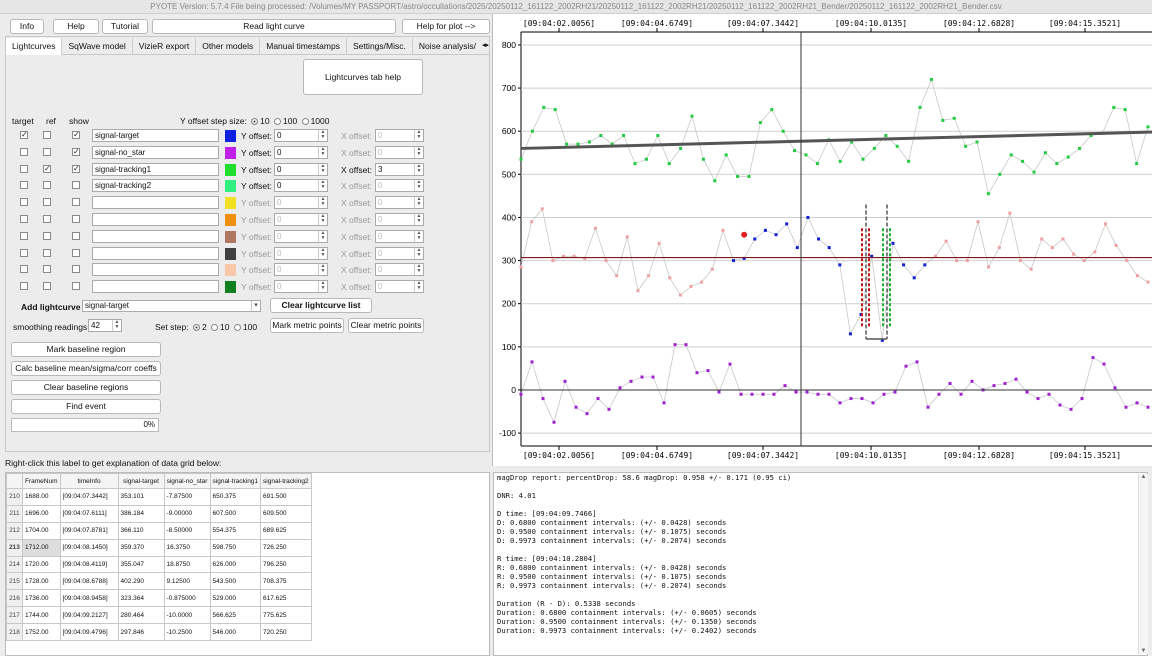  What do you see at coordinates (14, 632) in the screenshot?
I see `table-cell: 218` at bounding box center [14, 632].